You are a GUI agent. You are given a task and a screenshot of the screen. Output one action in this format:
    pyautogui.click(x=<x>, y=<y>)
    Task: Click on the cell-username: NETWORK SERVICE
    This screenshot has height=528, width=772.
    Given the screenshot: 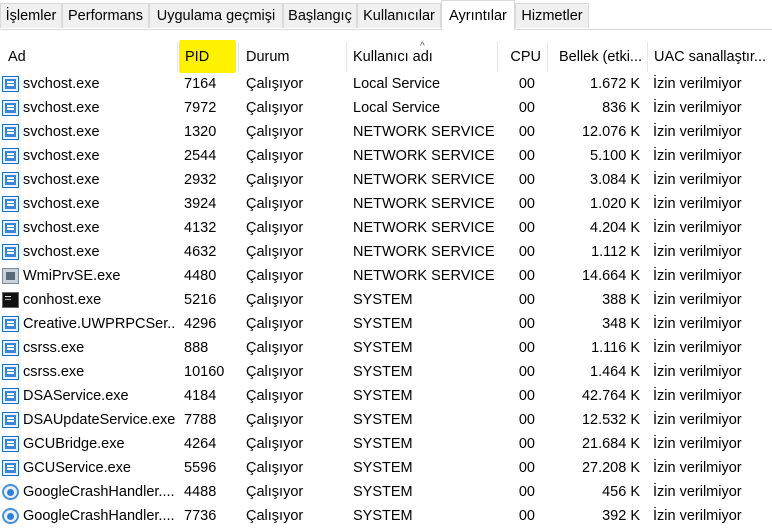 What is the action you would take?
    pyautogui.click(x=424, y=156)
    